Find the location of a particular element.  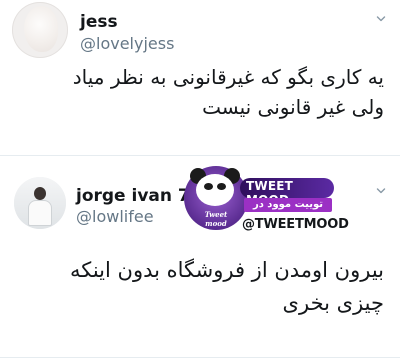

tweet-text-line: یه کاری بگو که غیرقانونی به نظر میاد is located at coordinates (228, 77).